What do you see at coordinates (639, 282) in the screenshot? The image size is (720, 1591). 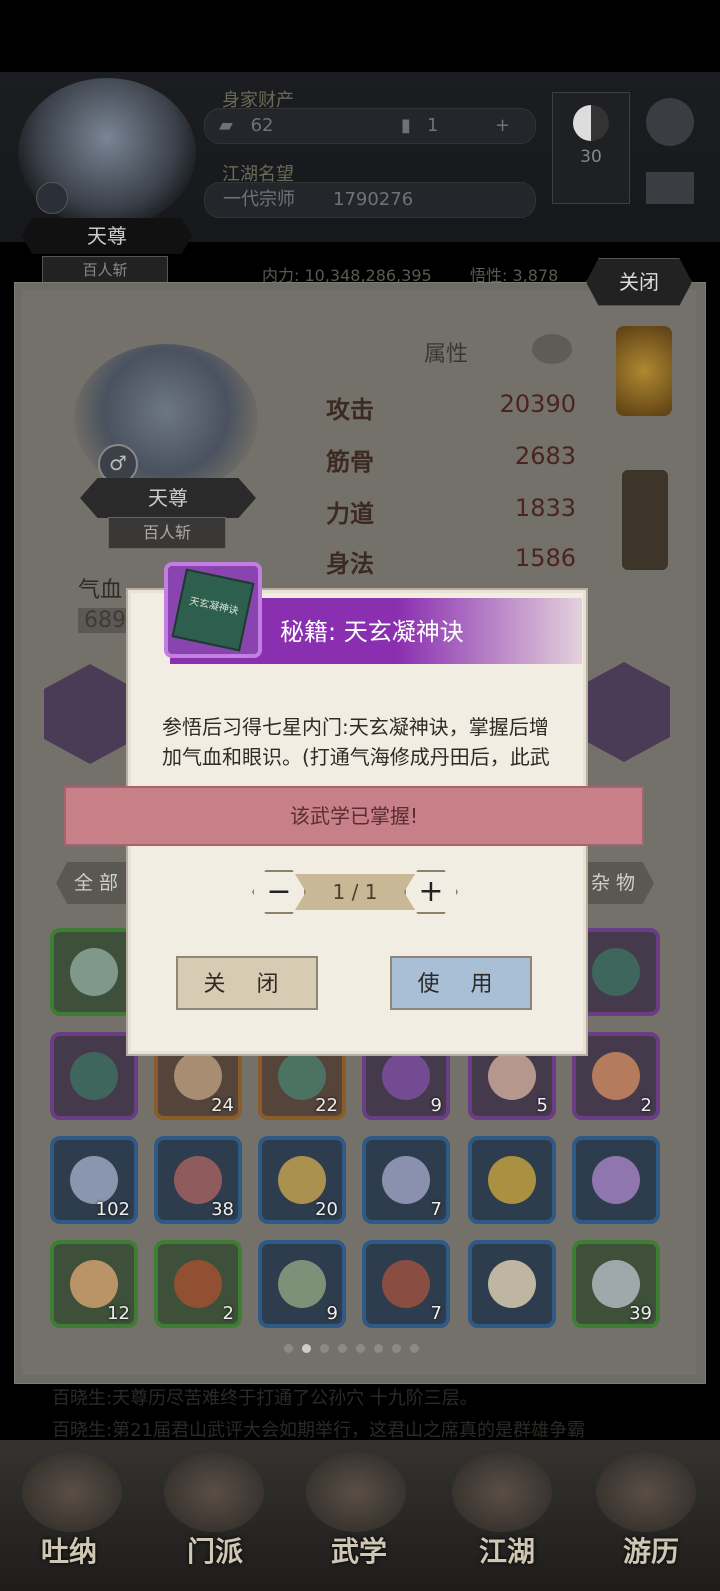 I see `panel-close-button: 关闭` at bounding box center [639, 282].